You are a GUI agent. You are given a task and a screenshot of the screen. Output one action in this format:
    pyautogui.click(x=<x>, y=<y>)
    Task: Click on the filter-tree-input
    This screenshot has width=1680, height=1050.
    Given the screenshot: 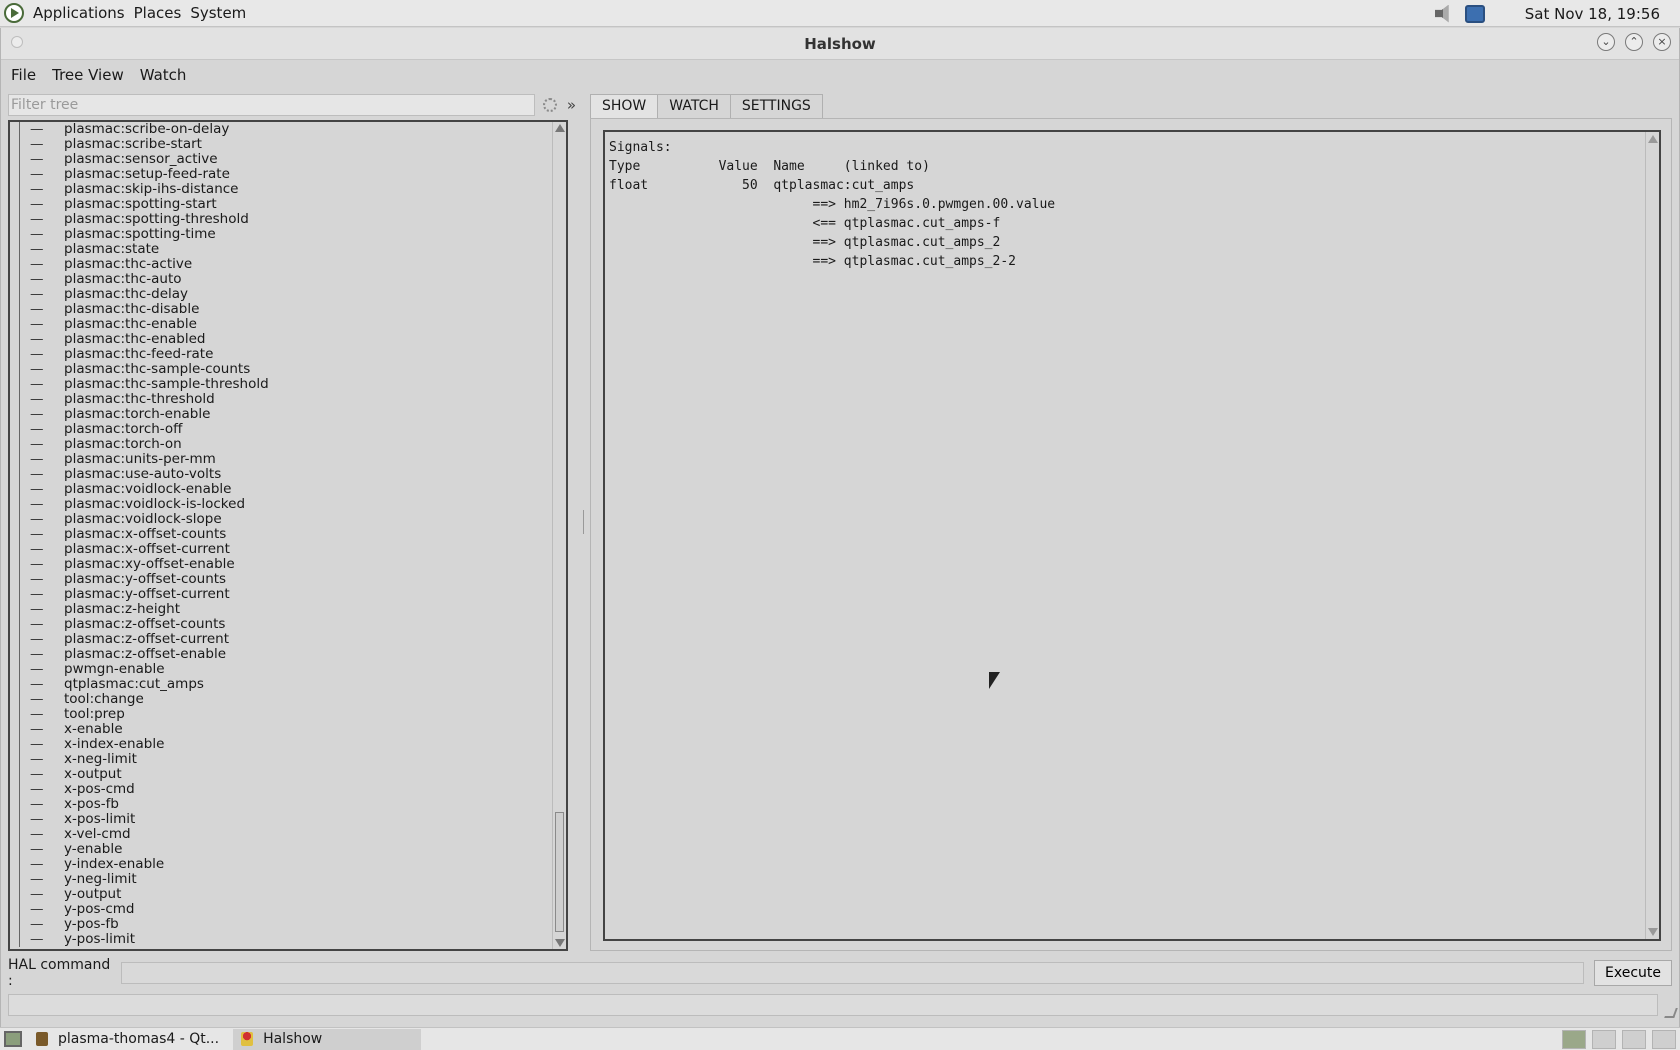 What is the action you would take?
    pyautogui.click(x=271, y=105)
    